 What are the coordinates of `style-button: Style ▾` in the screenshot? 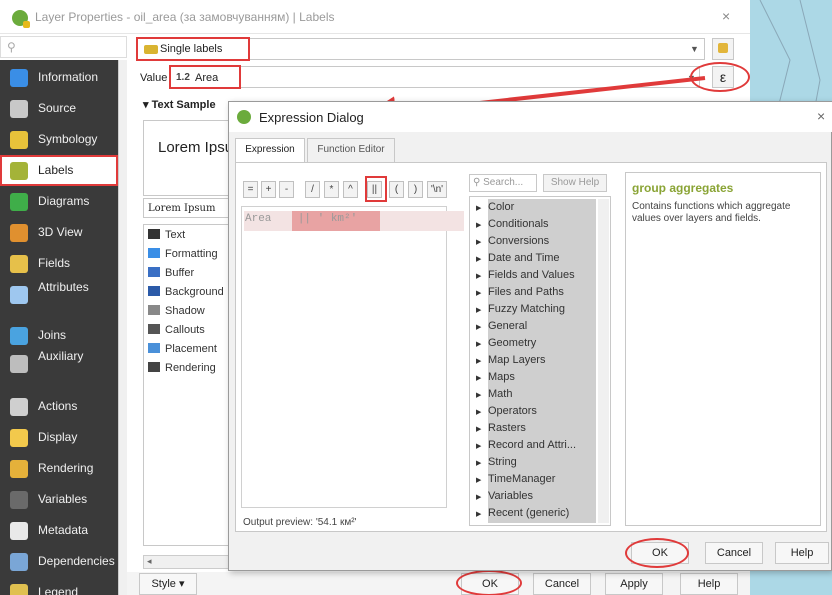 It's located at (168, 584).